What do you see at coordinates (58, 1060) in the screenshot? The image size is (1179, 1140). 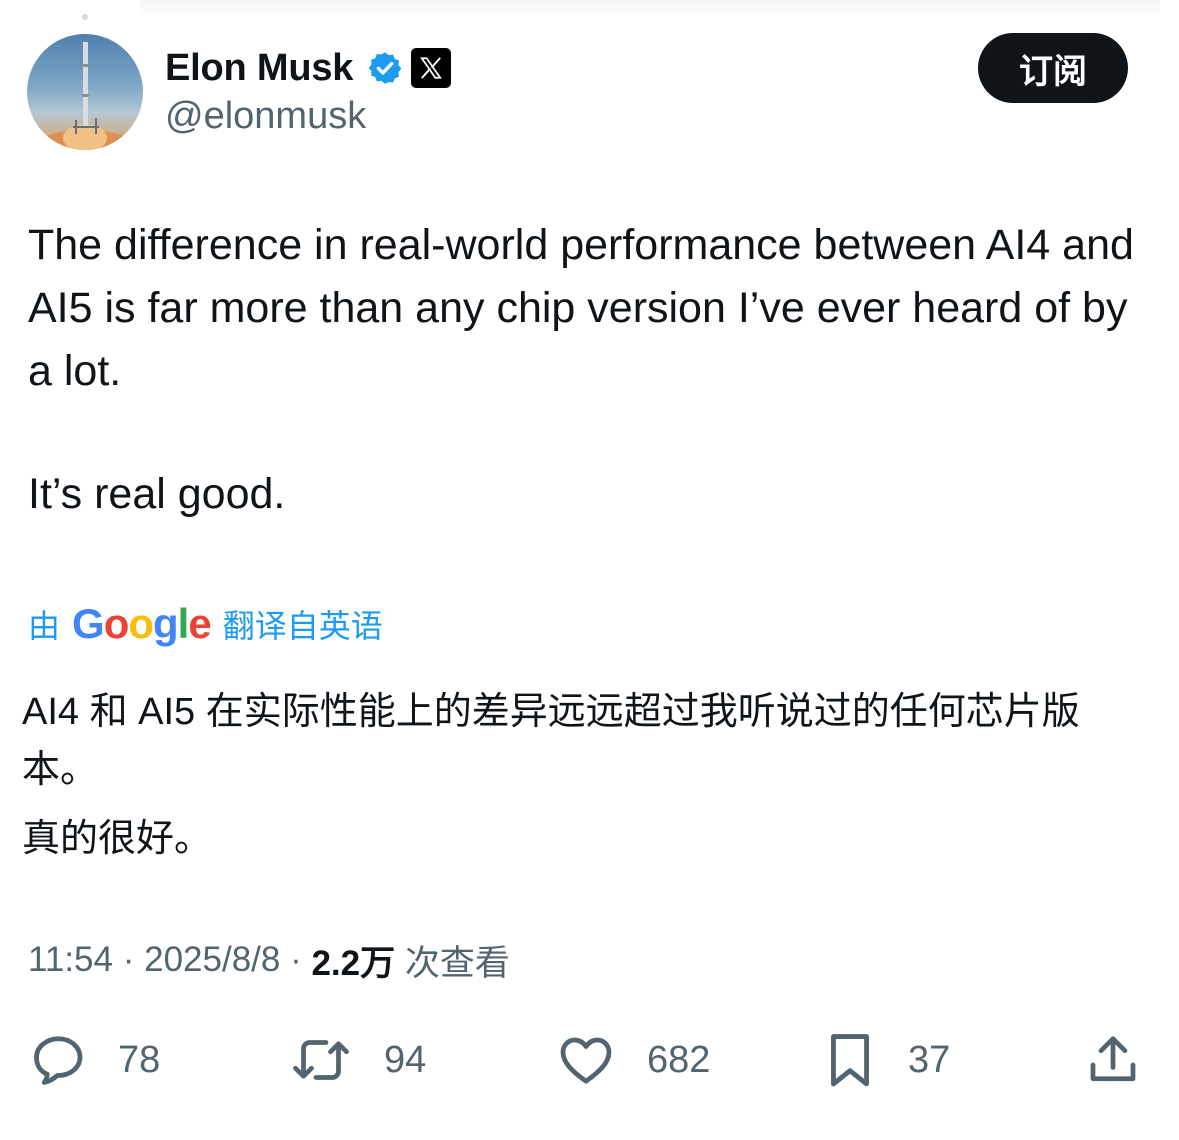 I see `reply-icon` at bounding box center [58, 1060].